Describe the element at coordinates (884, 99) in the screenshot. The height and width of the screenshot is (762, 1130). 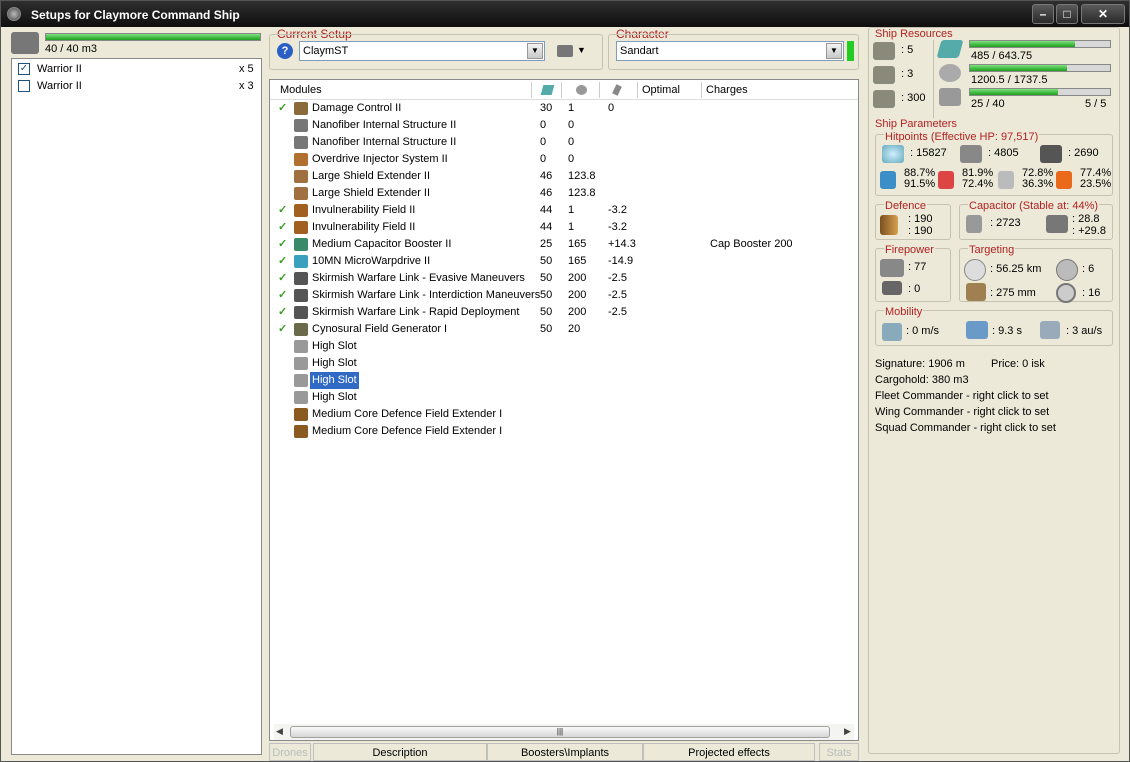
I see `drone-bay-capacity-icon` at that location.